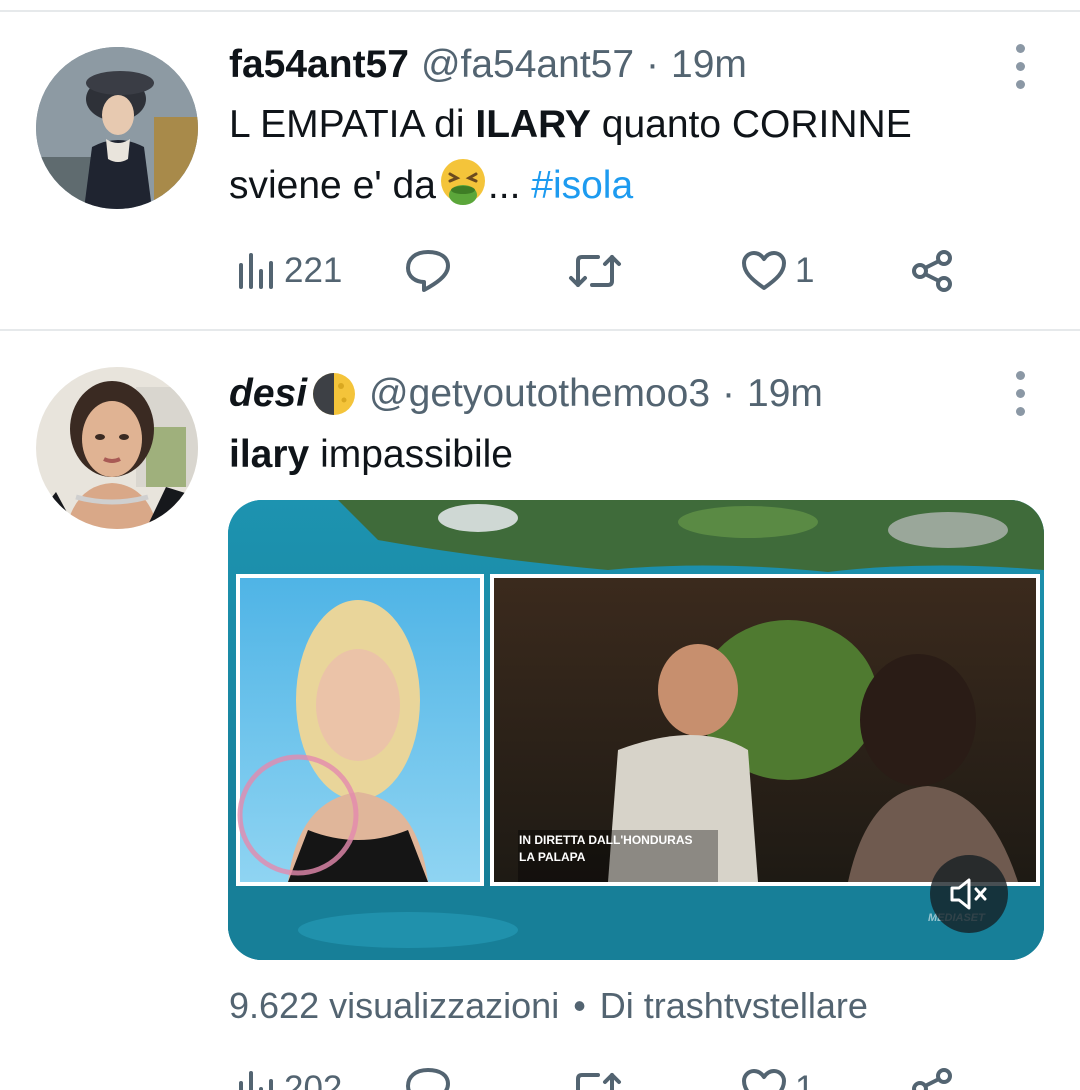 The image size is (1080, 1090). I want to click on caption-line-2: LA PALAPA, so click(552, 857).